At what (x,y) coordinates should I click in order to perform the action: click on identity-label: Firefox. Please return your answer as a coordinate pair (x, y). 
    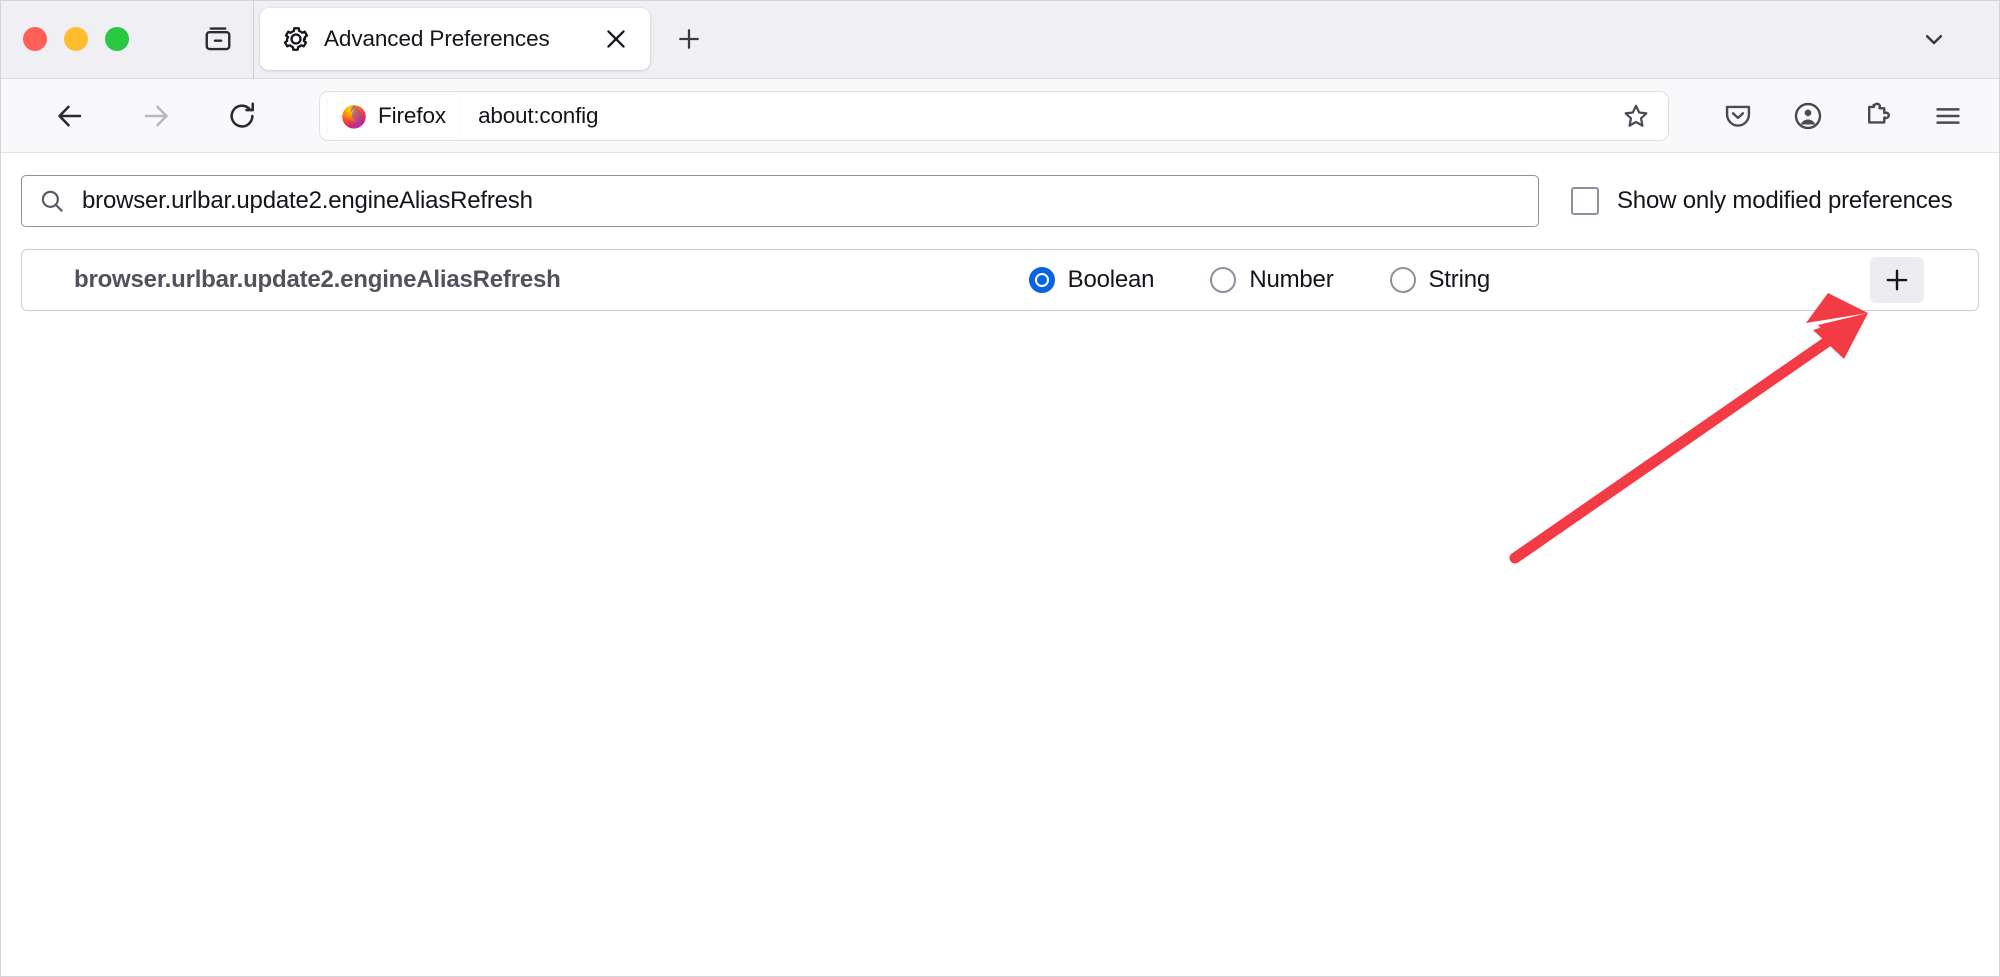
    Looking at the image, I should click on (412, 115).